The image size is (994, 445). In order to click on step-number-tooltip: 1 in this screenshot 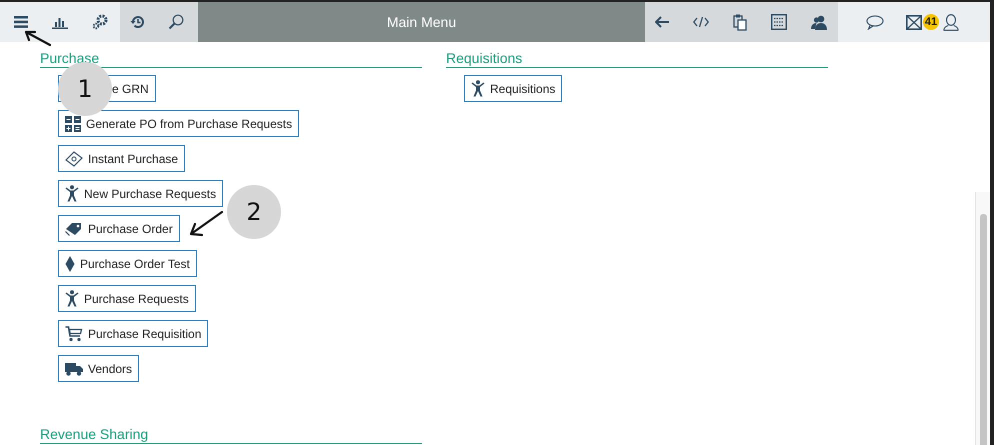, I will do `click(85, 89)`.